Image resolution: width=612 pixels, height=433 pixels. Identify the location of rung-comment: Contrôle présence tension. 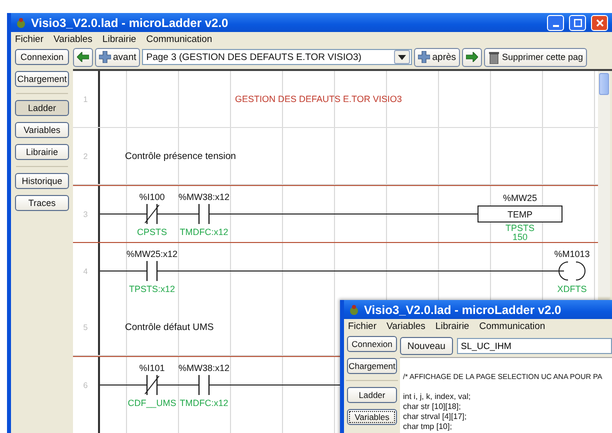
(180, 156).